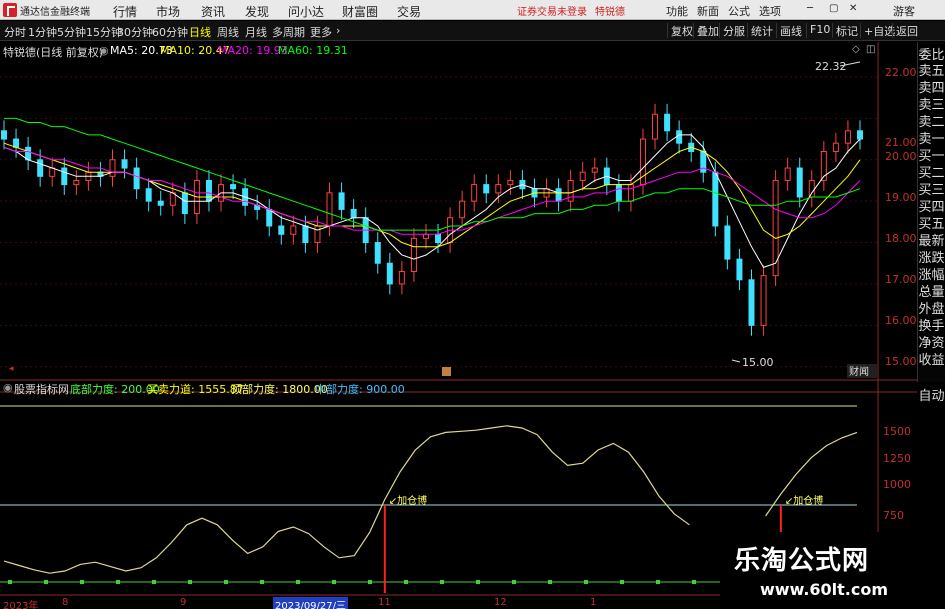 The image size is (945, 609). I want to click on price-tick: 15.00, so click(901, 361).